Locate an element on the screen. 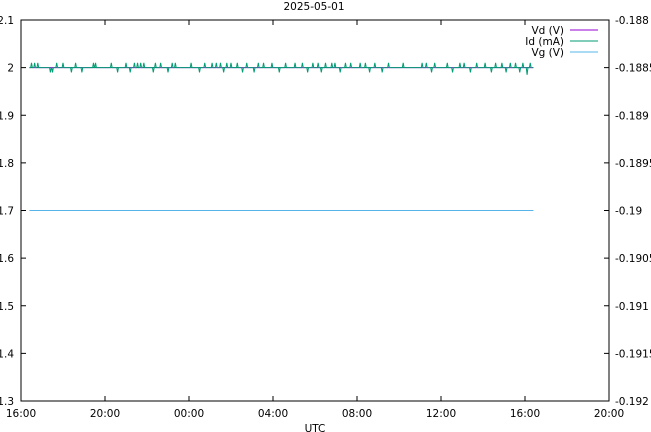 This screenshot has width=651, height=432. y-tick-label: 1.6 is located at coordinates (7, 259).